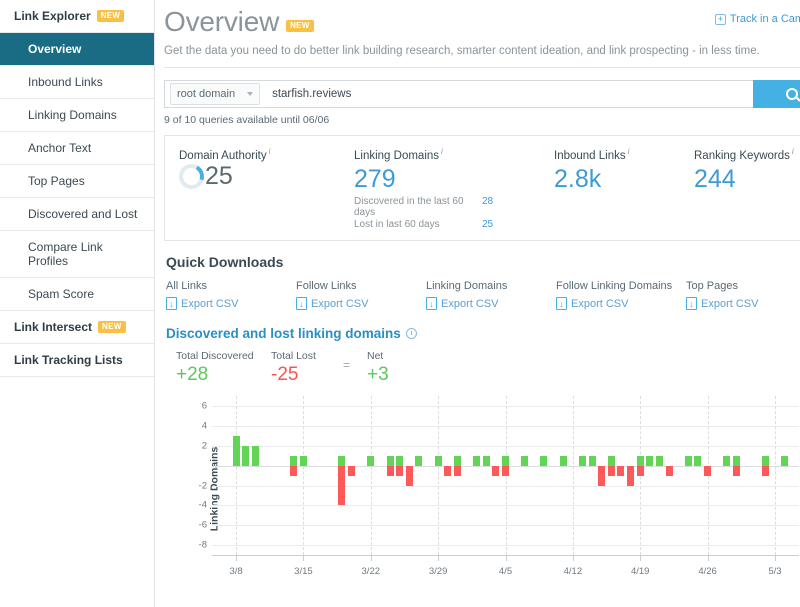 This screenshot has width=800, height=607. Describe the element at coordinates (77, 181) in the screenshot. I see `sidebar-item-top-pages: Top Pages` at that location.